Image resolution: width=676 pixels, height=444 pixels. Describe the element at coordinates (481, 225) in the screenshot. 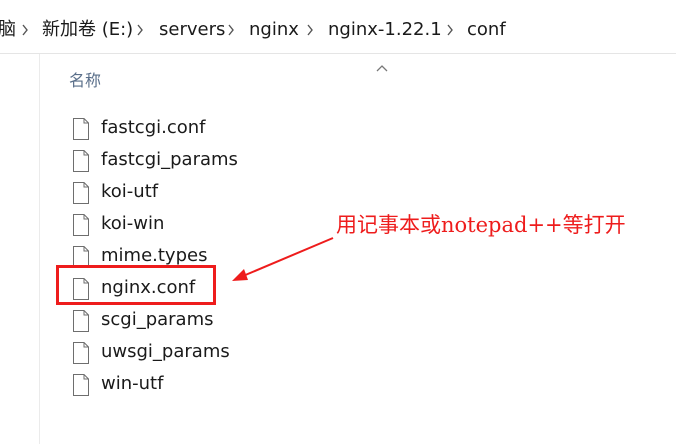

I see `annotation-text: 用记事本或notepad++等打开` at that location.